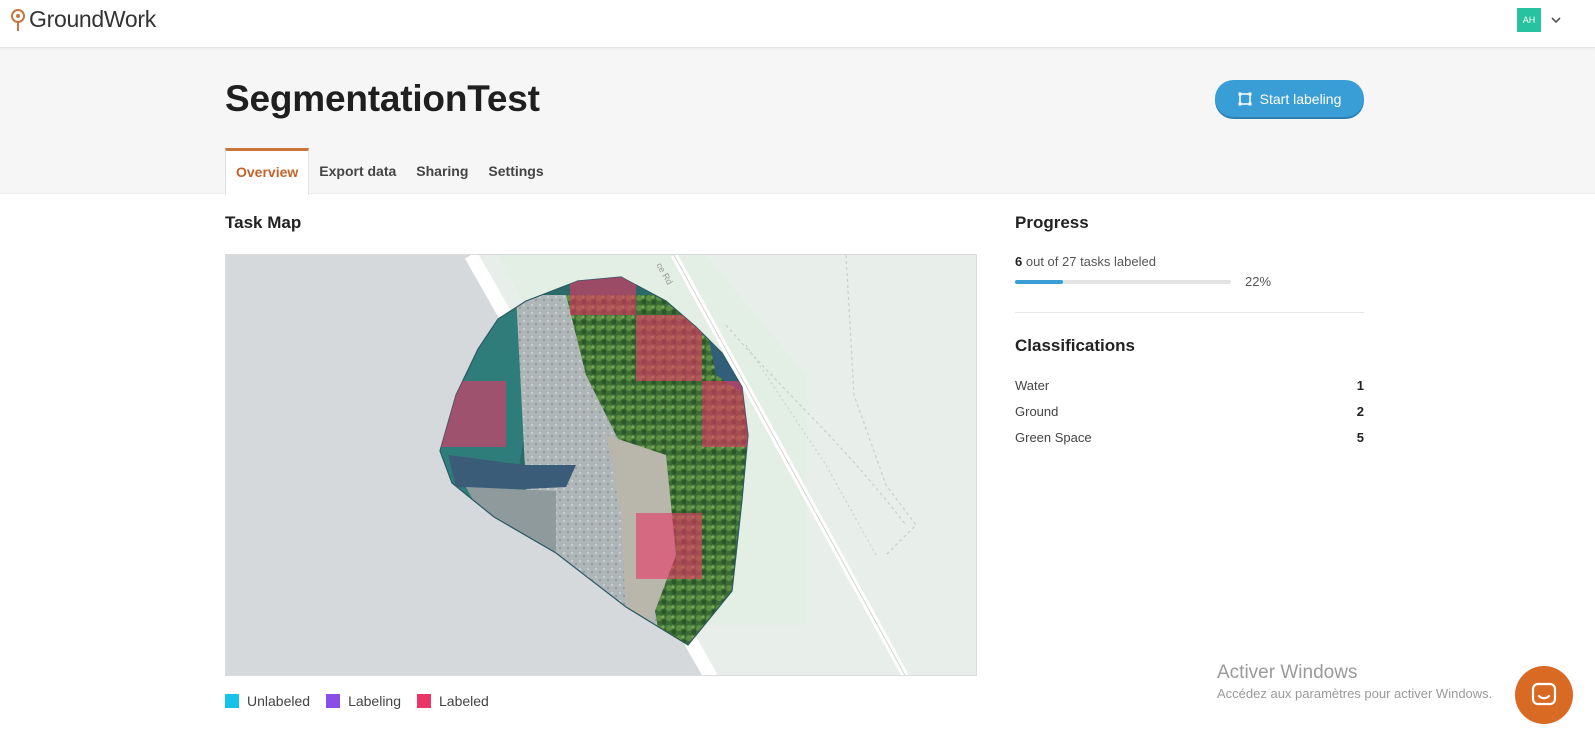  I want to click on labeled-count: 6, so click(1019, 261).